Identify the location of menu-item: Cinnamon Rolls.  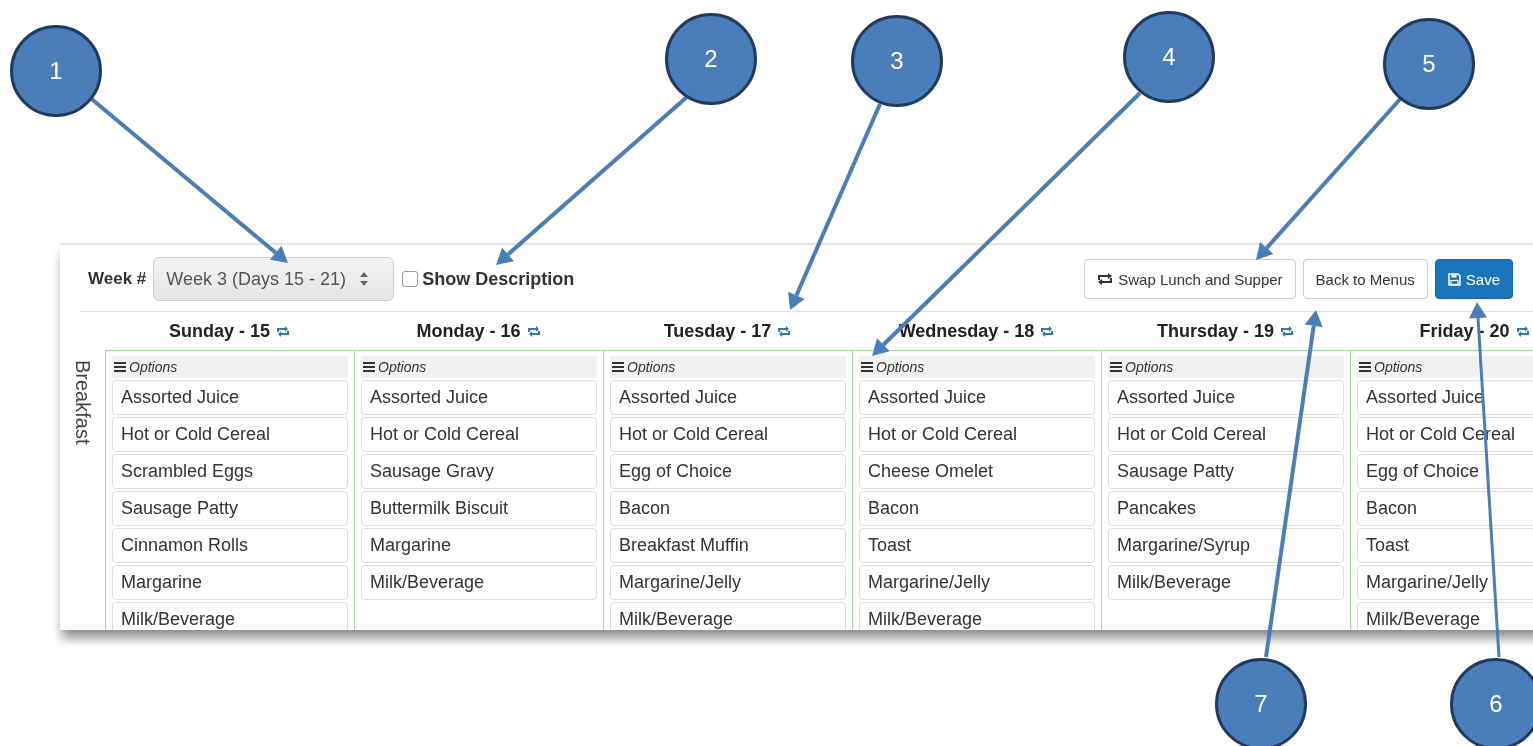
(230, 545).